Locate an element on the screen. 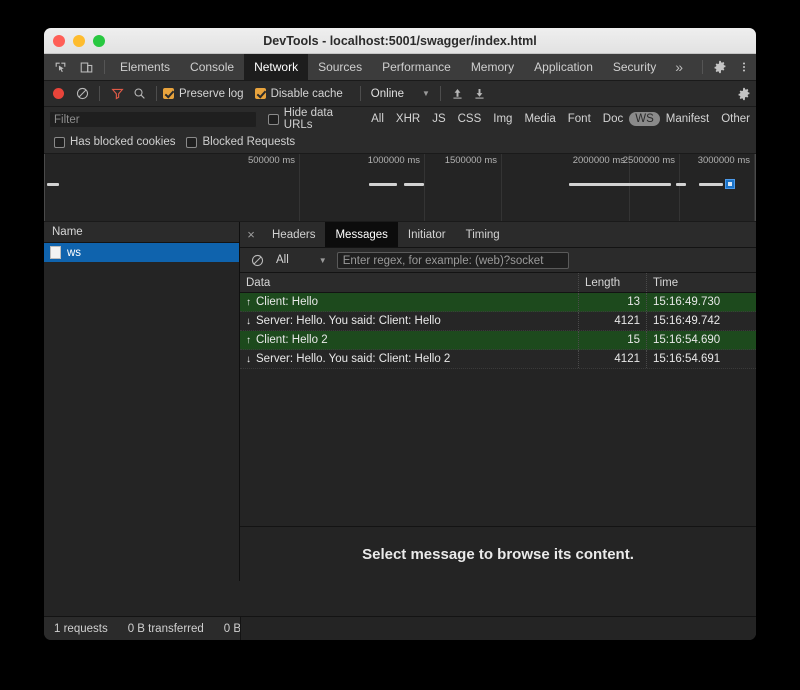 The width and height of the screenshot is (800, 690). preserve-log-checkbox: Preserve log is located at coordinates (203, 94).